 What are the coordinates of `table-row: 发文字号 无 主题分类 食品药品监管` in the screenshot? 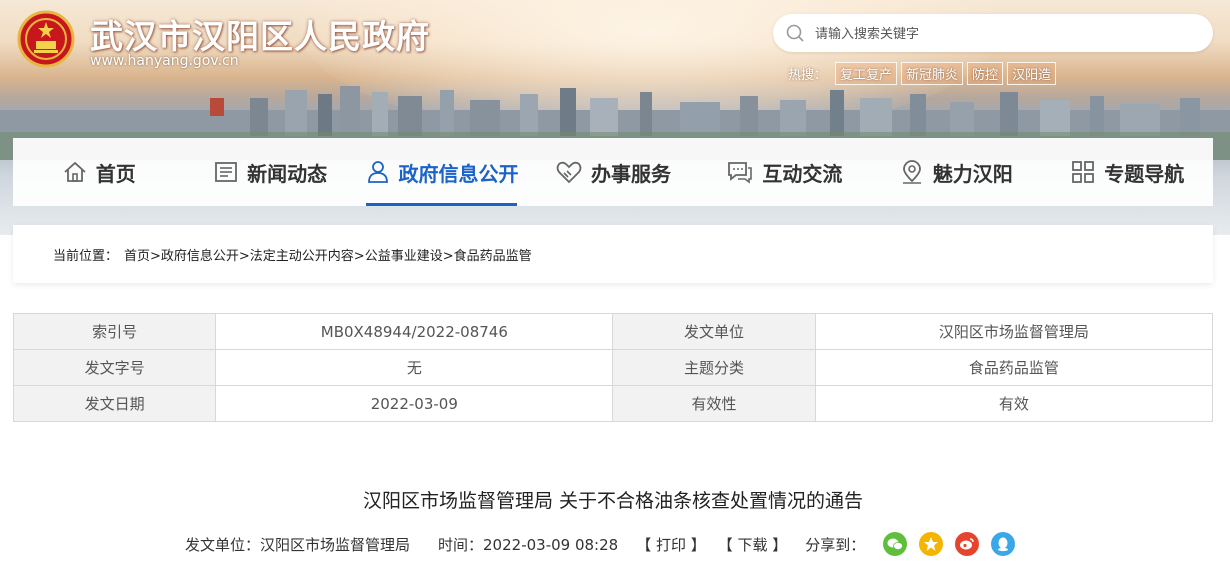 It's located at (613, 367).